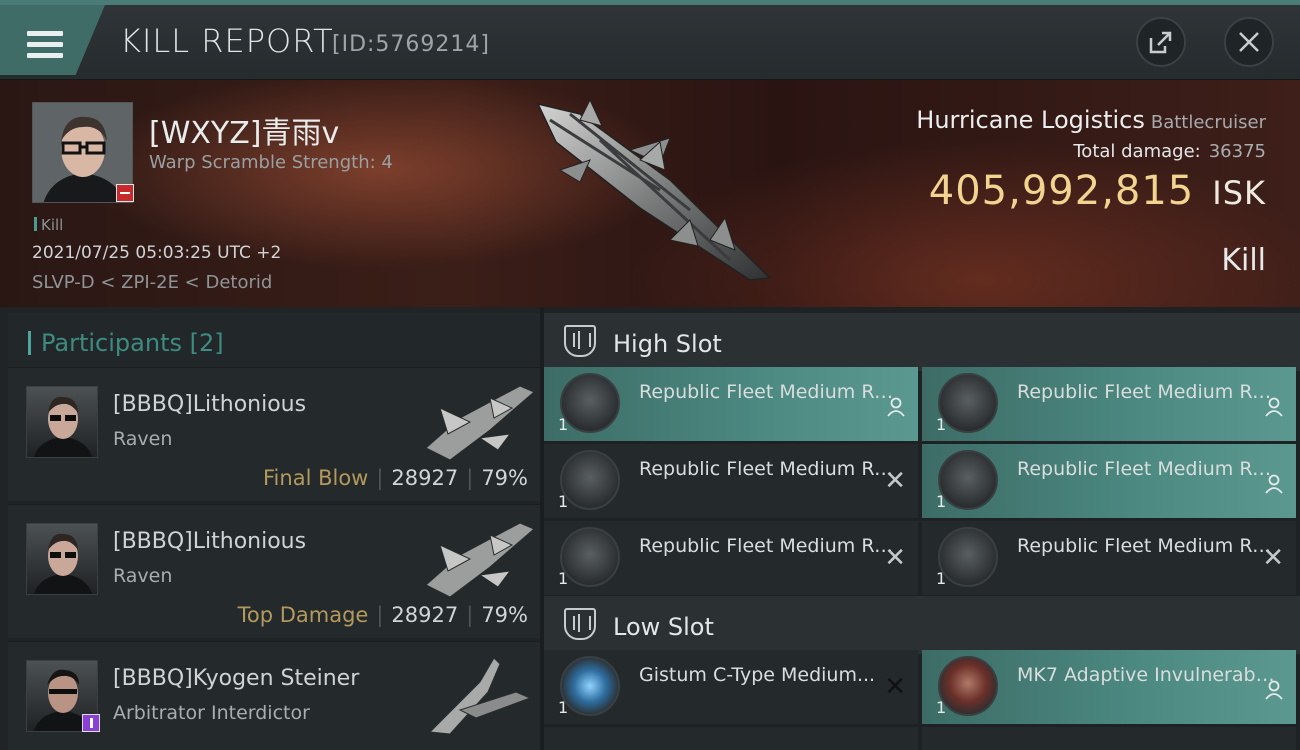  Describe the element at coordinates (667, 344) in the screenshot. I see `high-slot-title: High Slot` at that location.